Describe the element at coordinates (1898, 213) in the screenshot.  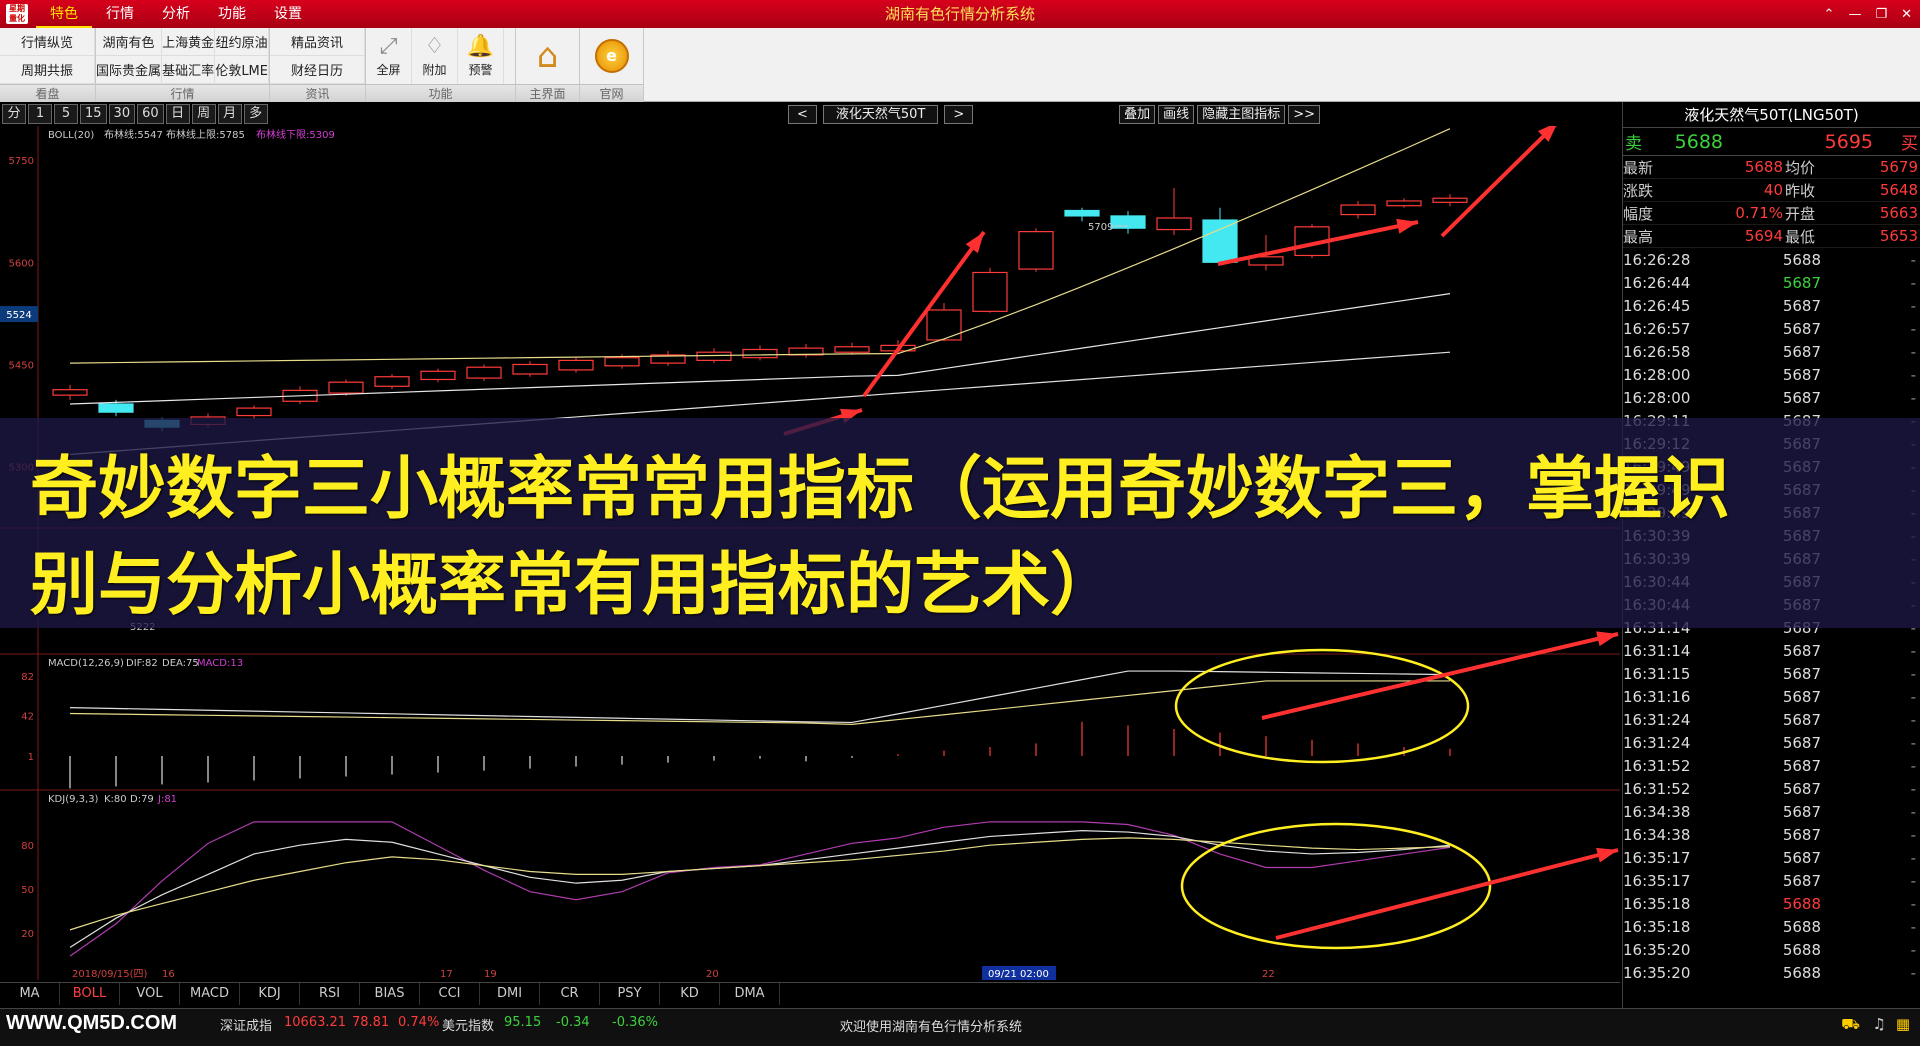
I see `stat-value: 5663` at that location.